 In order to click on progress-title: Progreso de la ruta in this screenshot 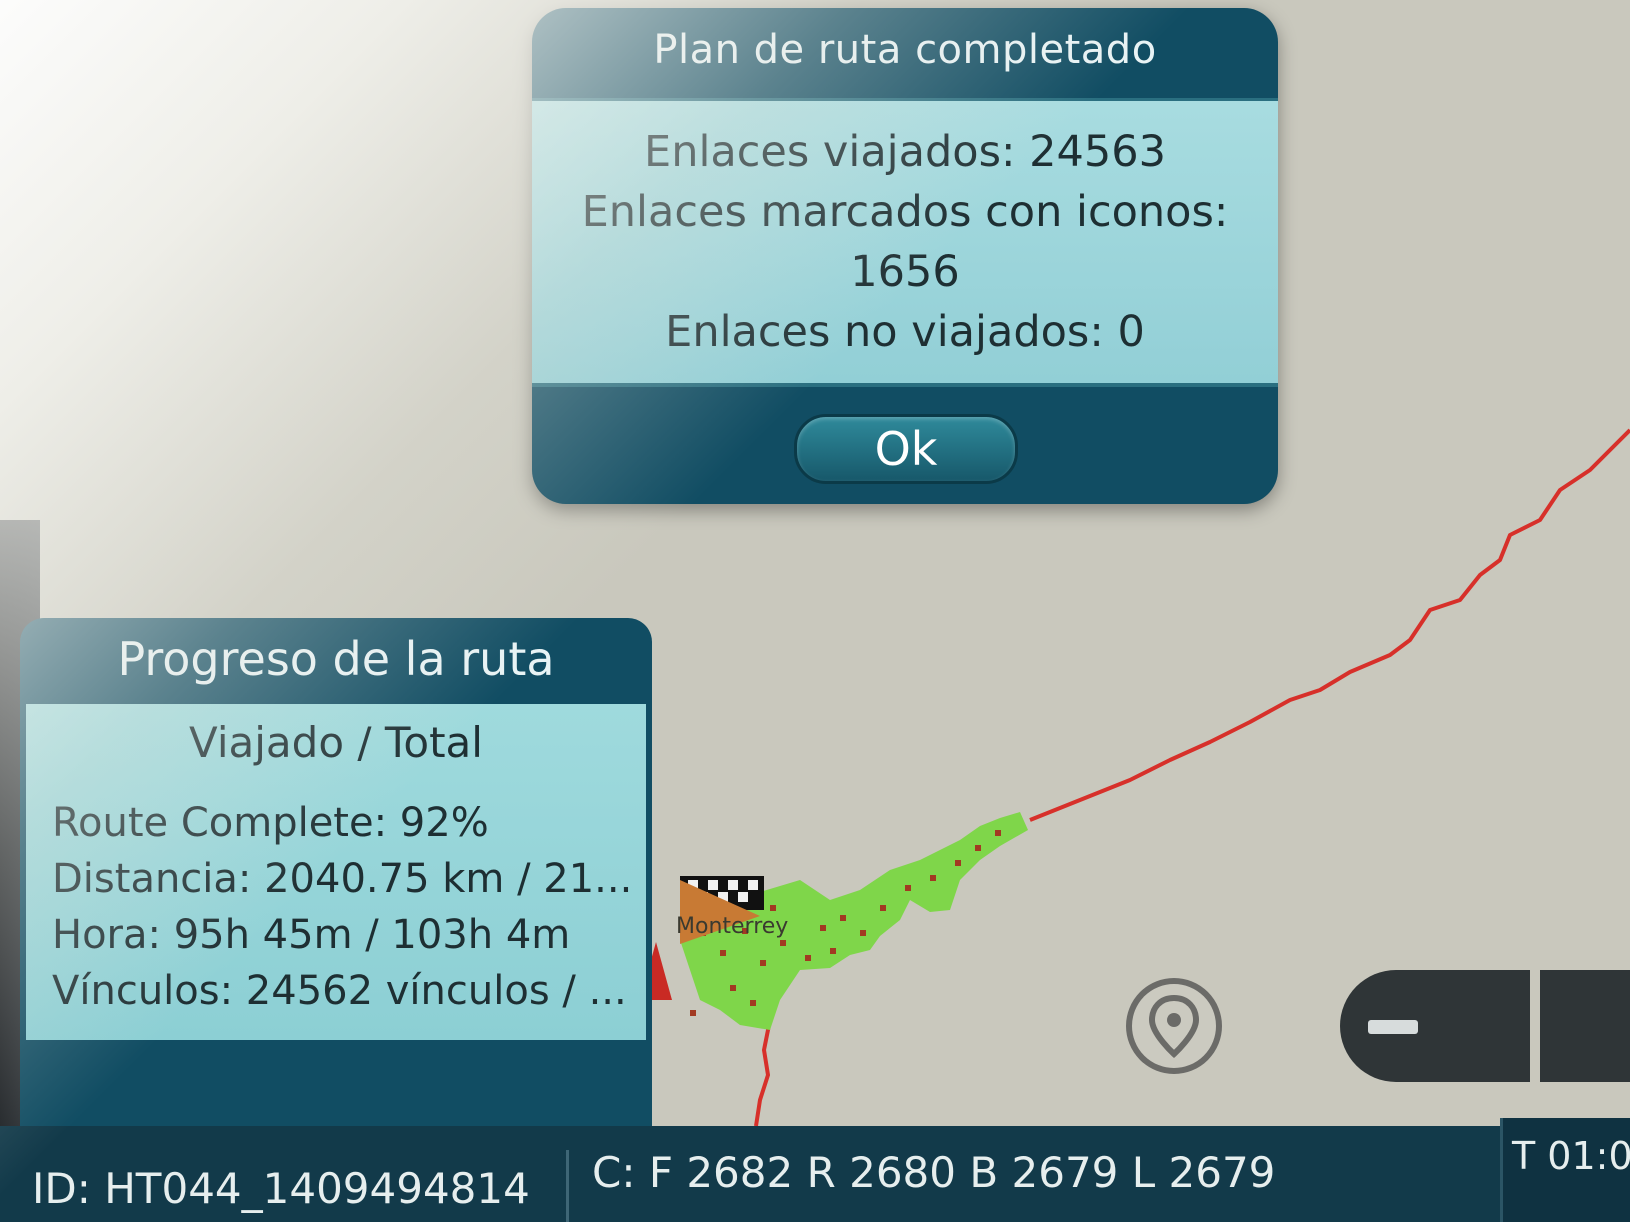, I will do `click(336, 659)`.